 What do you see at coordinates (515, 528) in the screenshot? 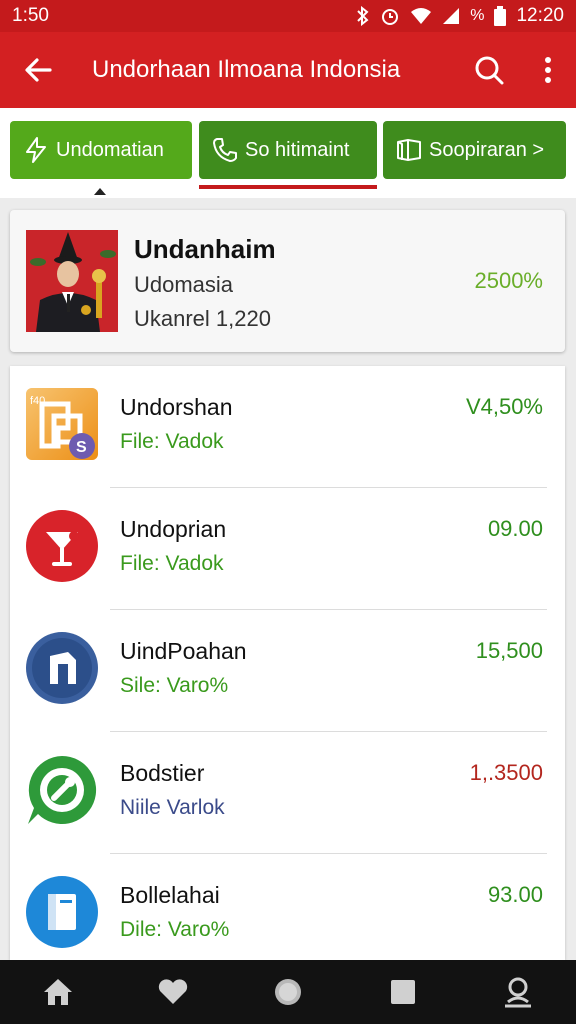
I see `item-value: 09.00` at bounding box center [515, 528].